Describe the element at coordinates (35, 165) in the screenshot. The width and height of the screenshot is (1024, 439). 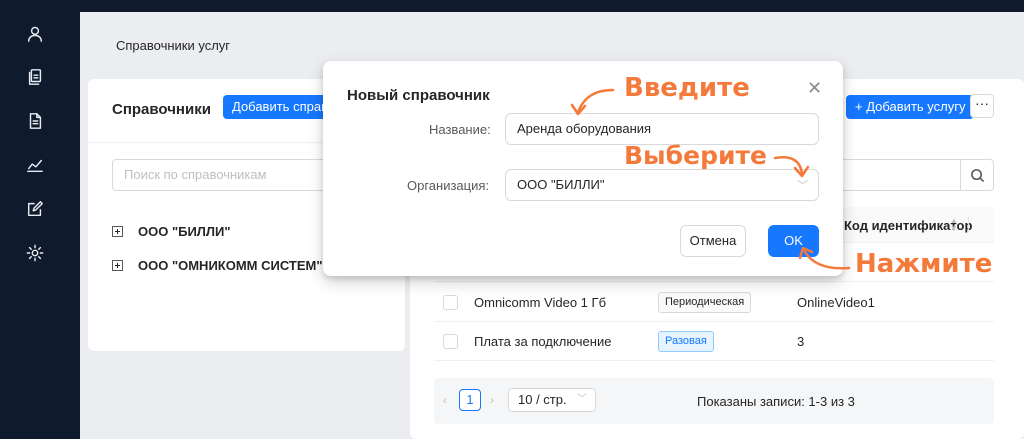
I see `chart-icon` at that location.